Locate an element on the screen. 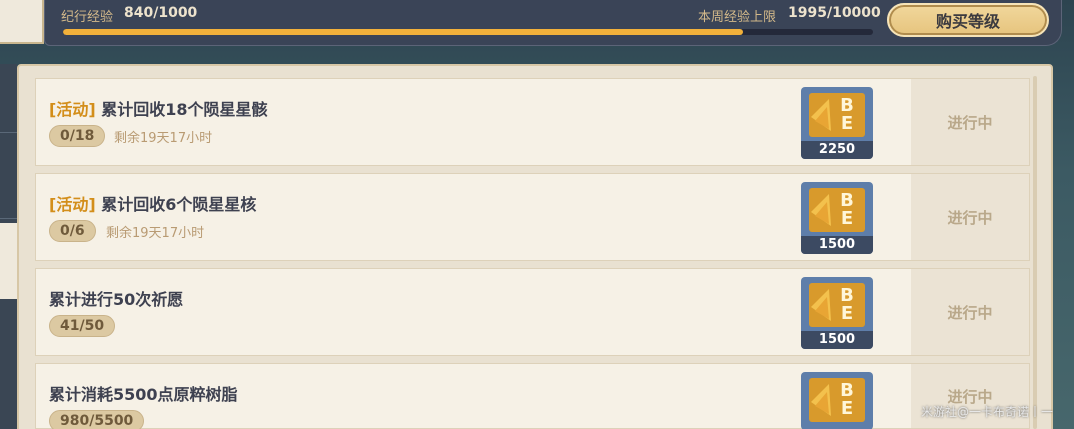 This screenshot has height=429, width=1074. reward-item: B E is located at coordinates (837, 400).